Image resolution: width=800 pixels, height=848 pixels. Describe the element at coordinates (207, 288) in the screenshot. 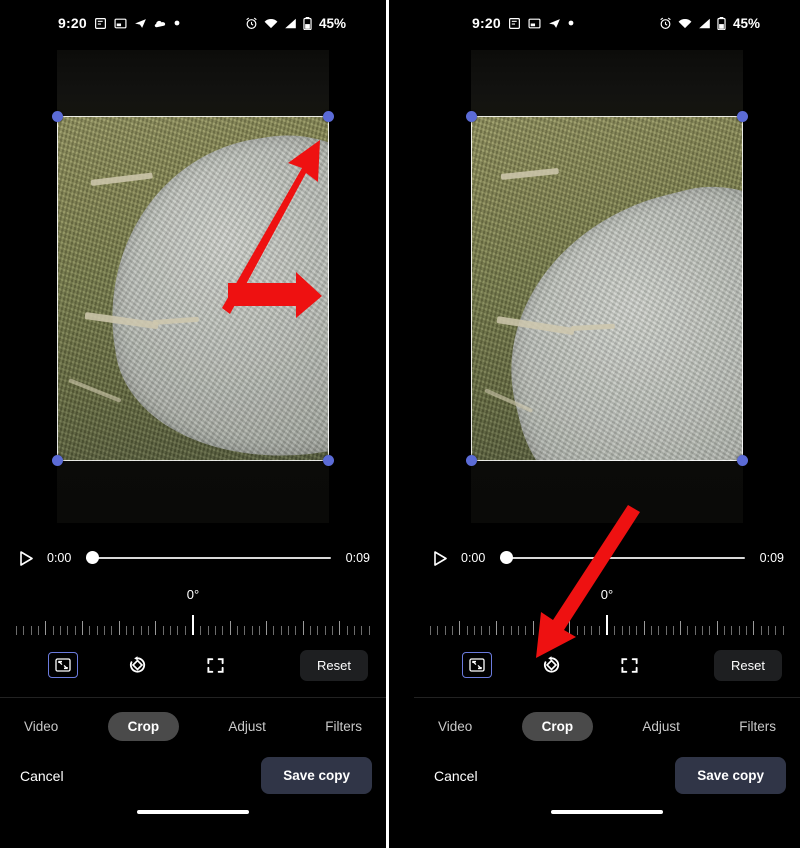

I see `rock-shape` at that location.